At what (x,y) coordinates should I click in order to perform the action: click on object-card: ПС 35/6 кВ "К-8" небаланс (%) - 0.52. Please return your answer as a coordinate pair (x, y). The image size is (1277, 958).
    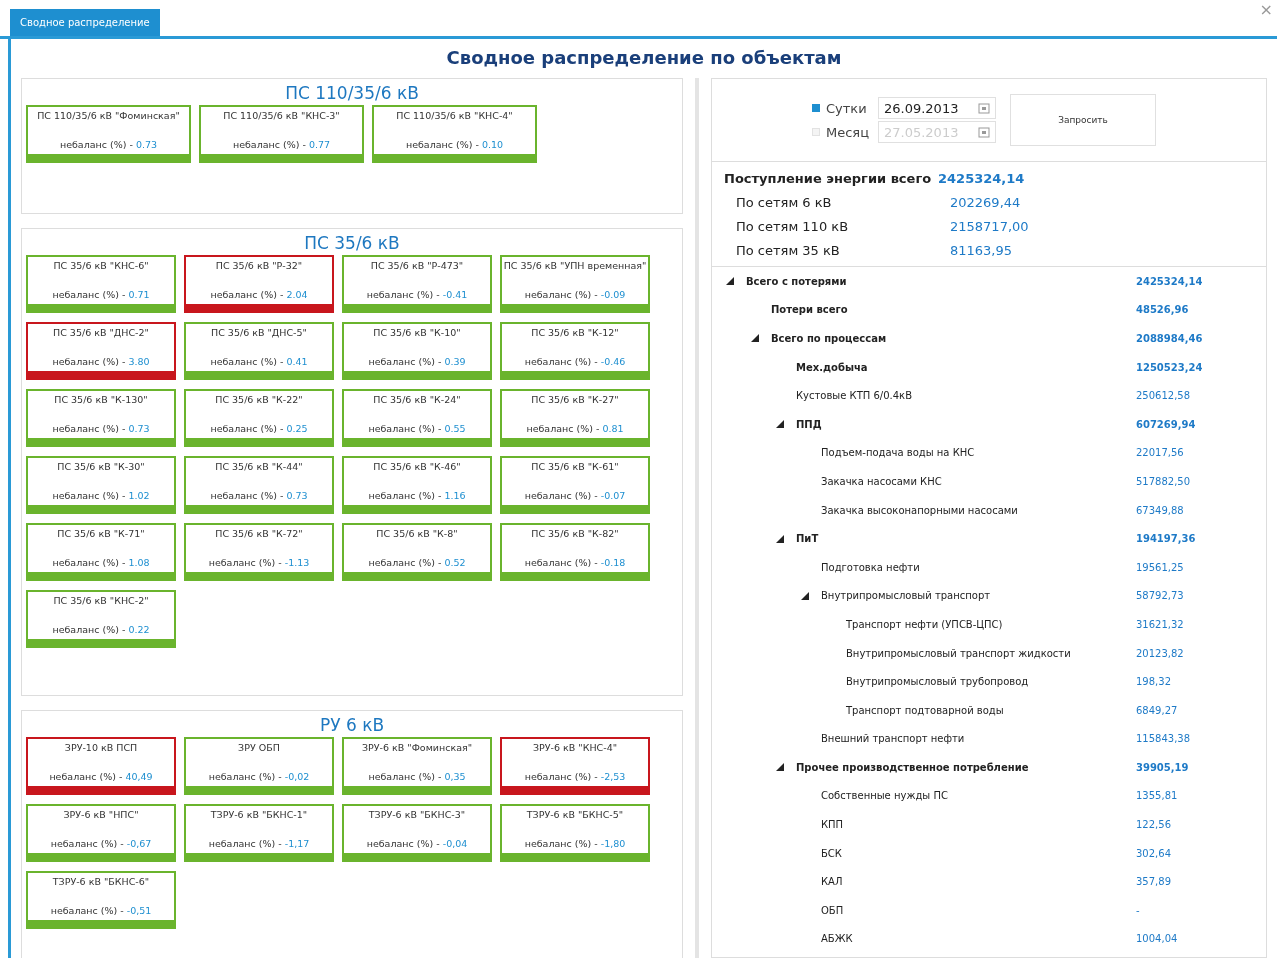
    Looking at the image, I should click on (417, 552).